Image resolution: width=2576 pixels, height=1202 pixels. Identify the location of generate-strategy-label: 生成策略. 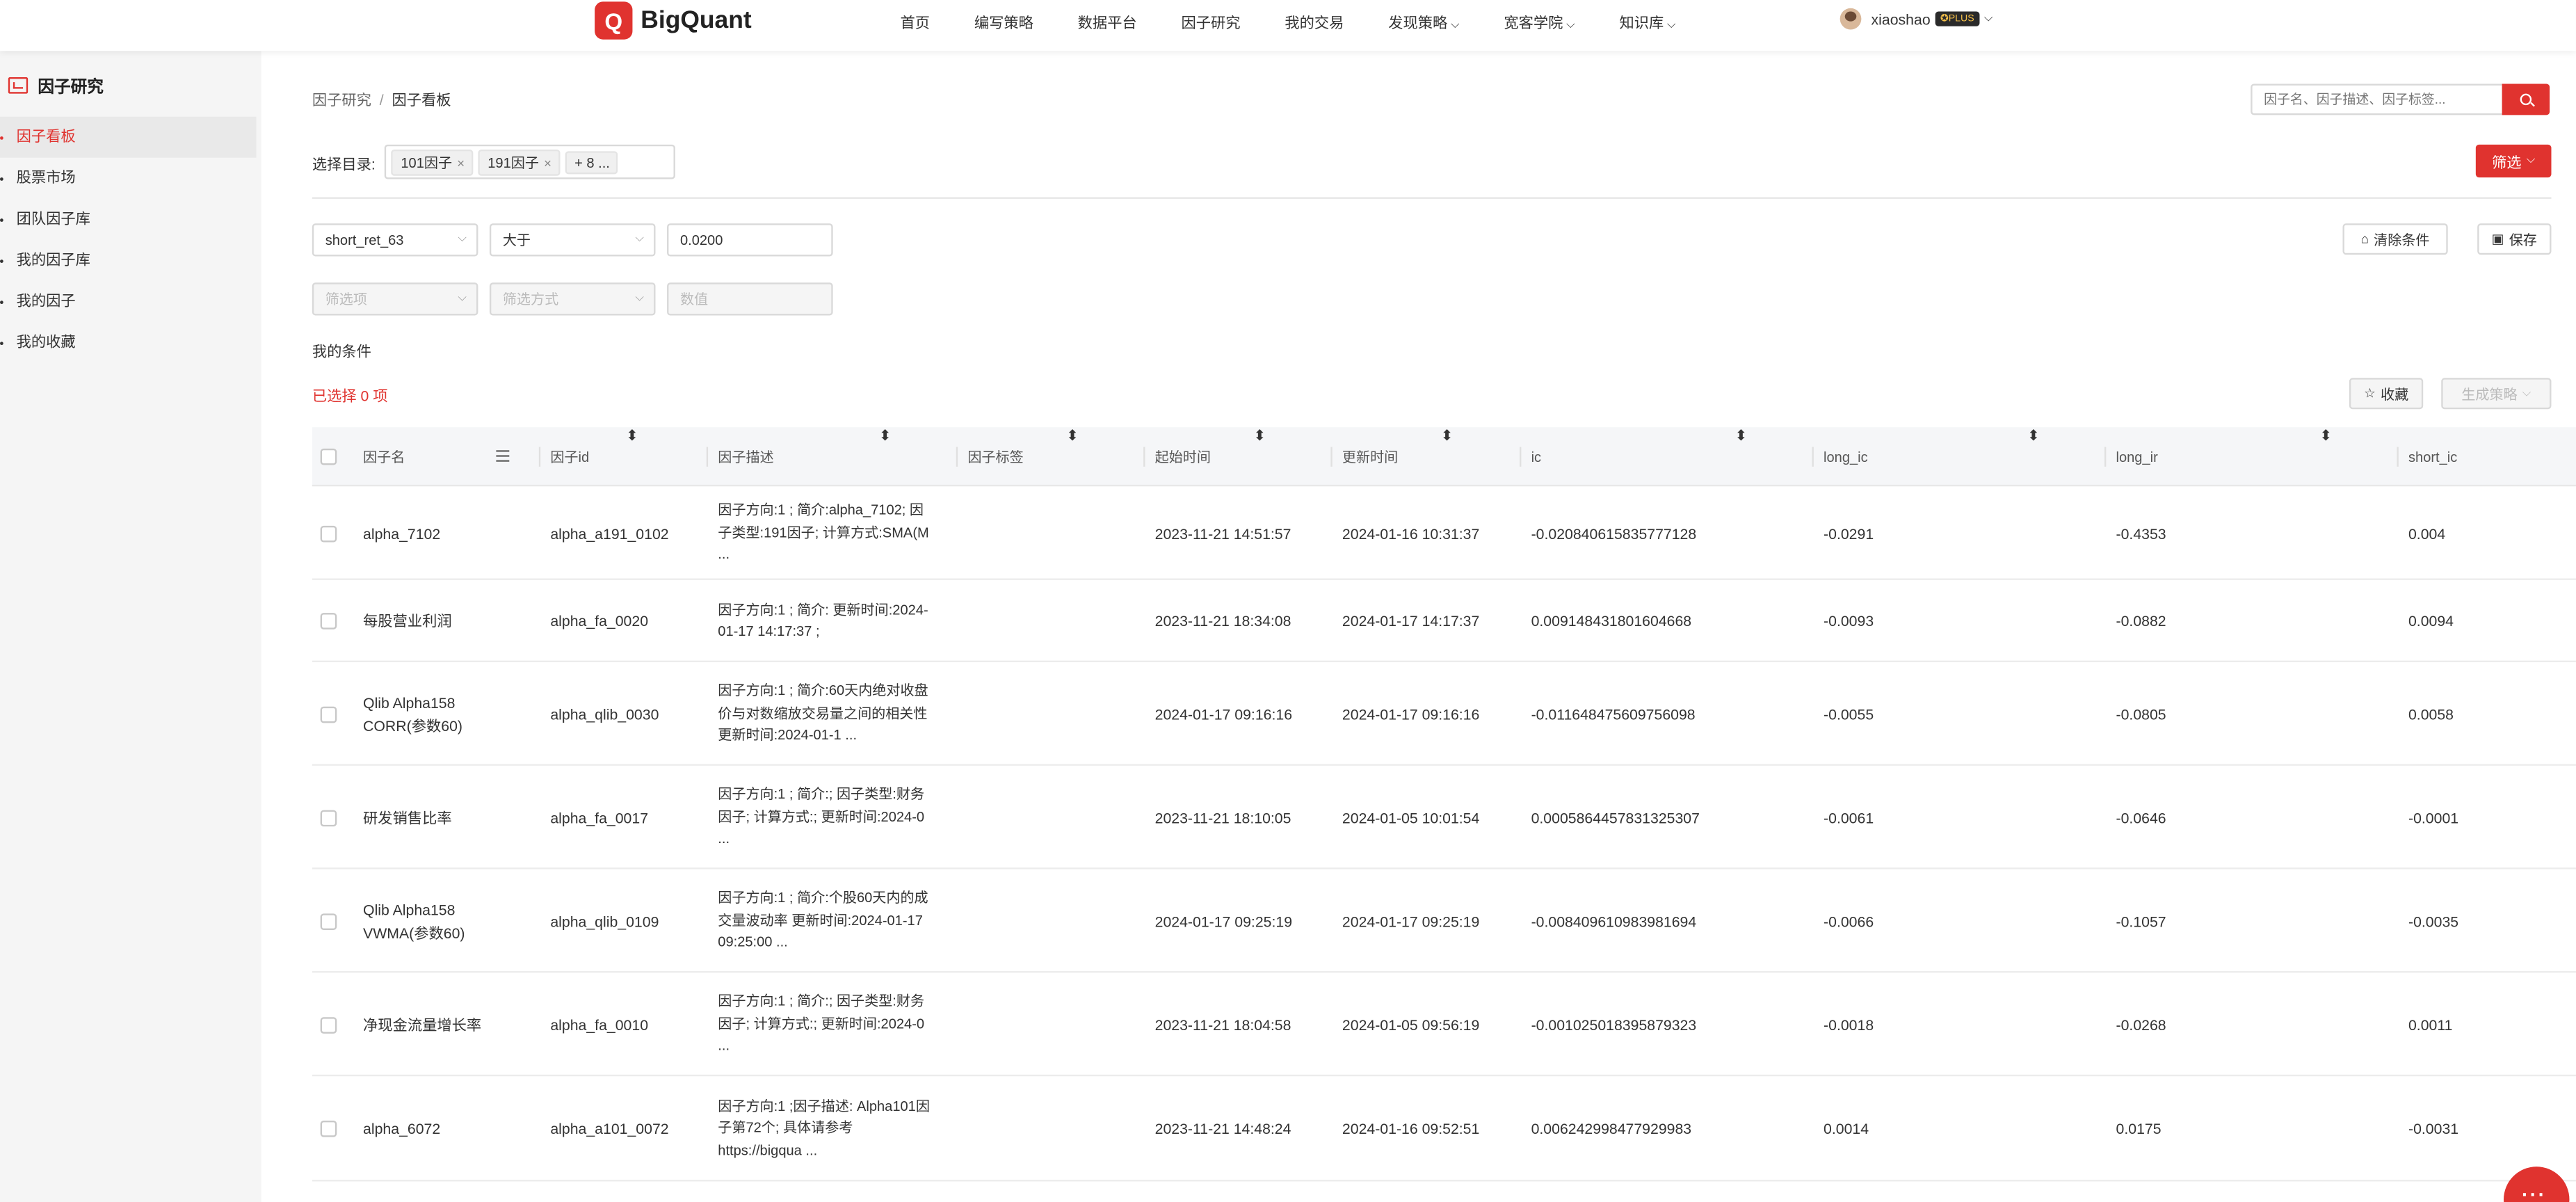
(2489, 393).